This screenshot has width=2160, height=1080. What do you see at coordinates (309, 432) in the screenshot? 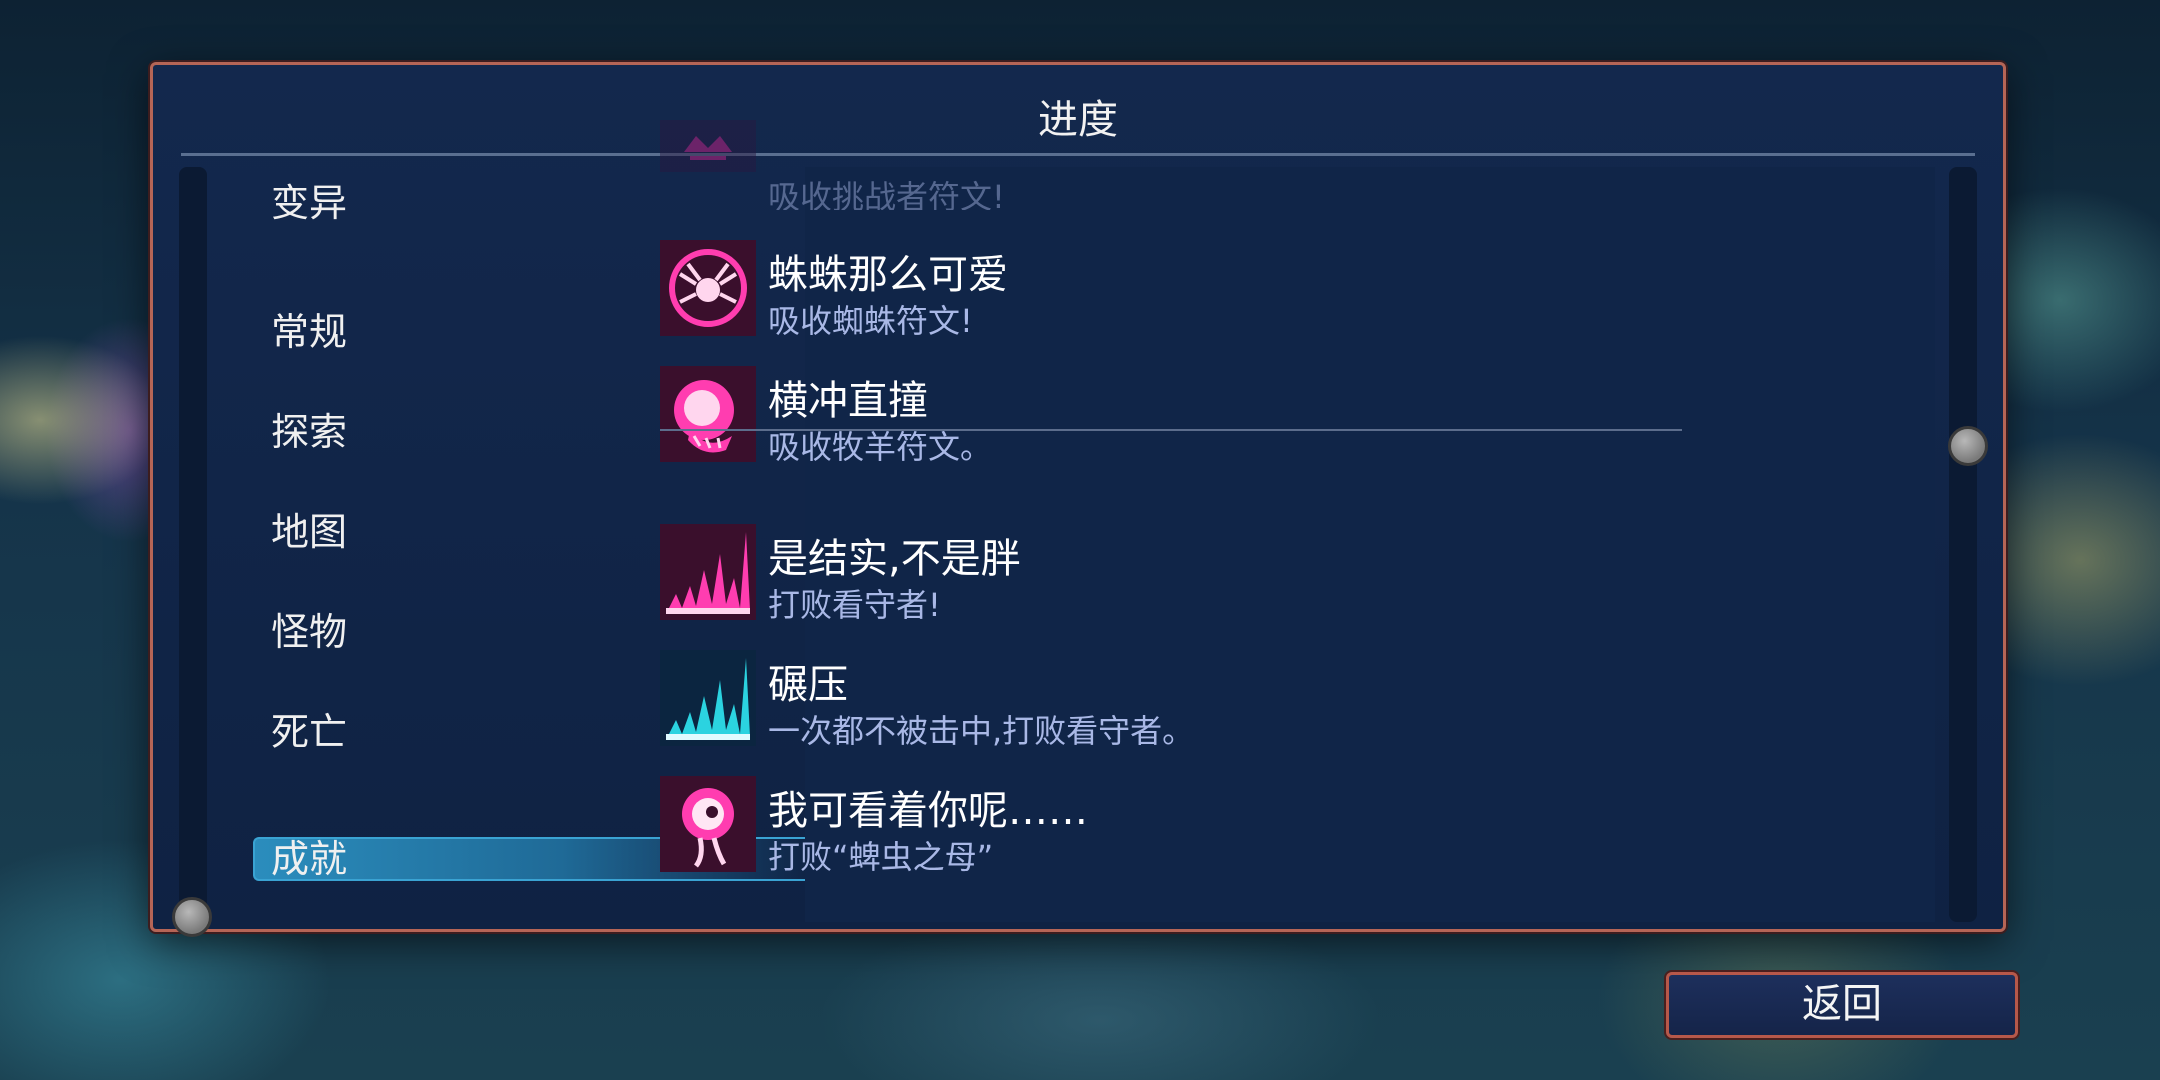
I see `category-exploration: 探索` at bounding box center [309, 432].